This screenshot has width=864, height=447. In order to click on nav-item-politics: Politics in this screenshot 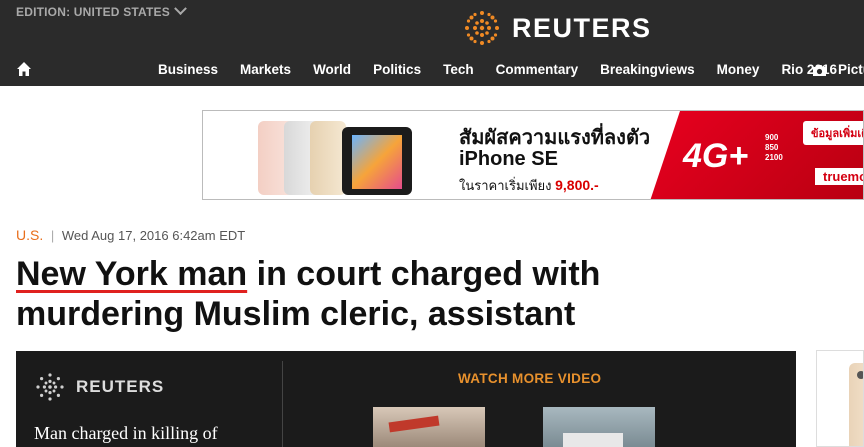, I will do `click(397, 69)`.